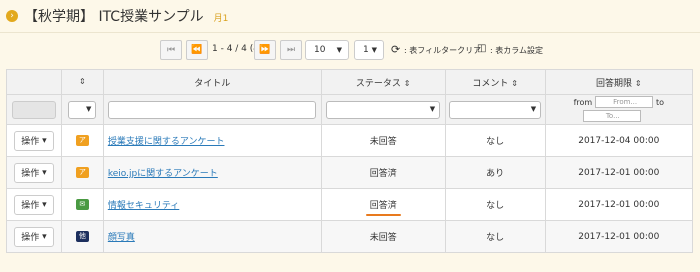  What do you see at coordinates (516, 50) in the screenshot?
I see `column-settings-link: : 表カラム設定` at bounding box center [516, 50].